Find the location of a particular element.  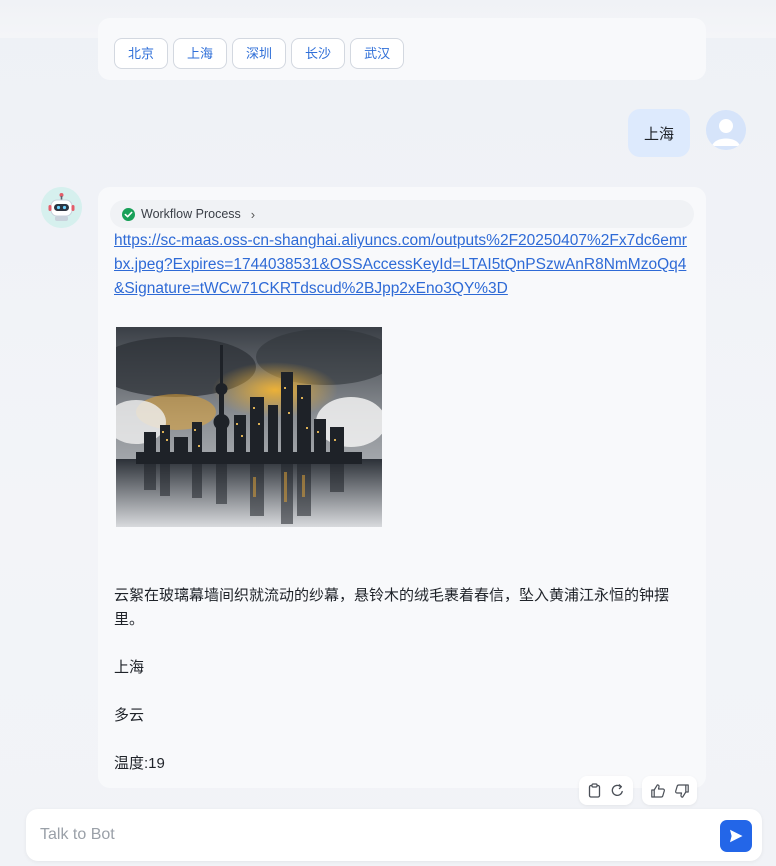

like-button is located at coordinates (658, 791).